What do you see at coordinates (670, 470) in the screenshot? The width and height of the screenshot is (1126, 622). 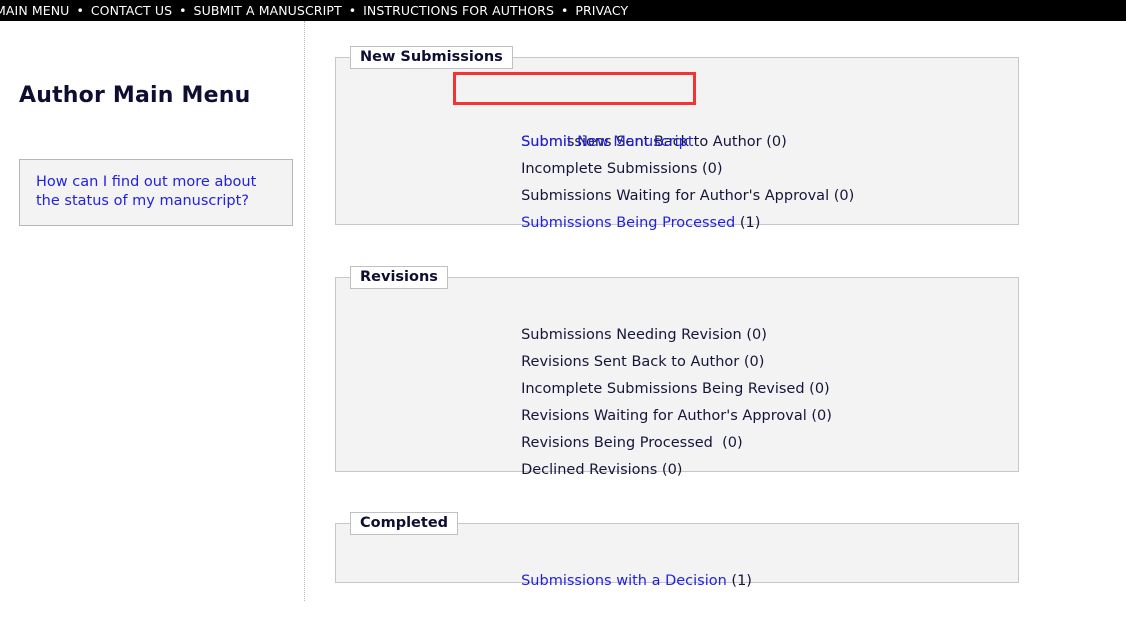 I see `count-declined-revisions: (0)` at bounding box center [670, 470].